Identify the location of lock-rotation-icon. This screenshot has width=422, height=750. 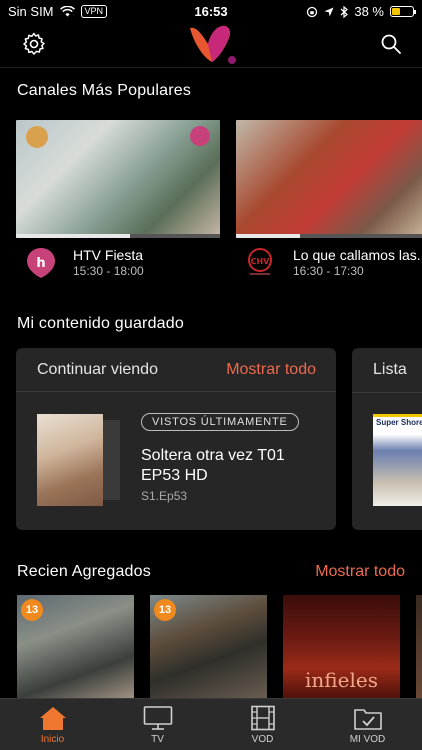
(312, 11).